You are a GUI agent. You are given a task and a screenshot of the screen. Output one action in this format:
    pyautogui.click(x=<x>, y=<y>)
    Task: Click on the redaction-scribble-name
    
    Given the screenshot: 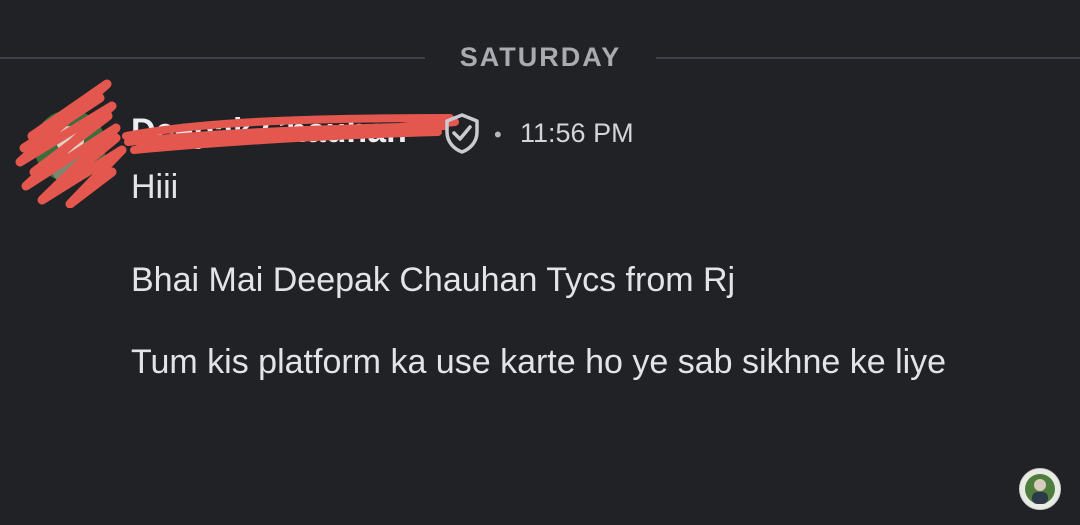 What is the action you would take?
    pyautogui.click(x=290, y=134)
    